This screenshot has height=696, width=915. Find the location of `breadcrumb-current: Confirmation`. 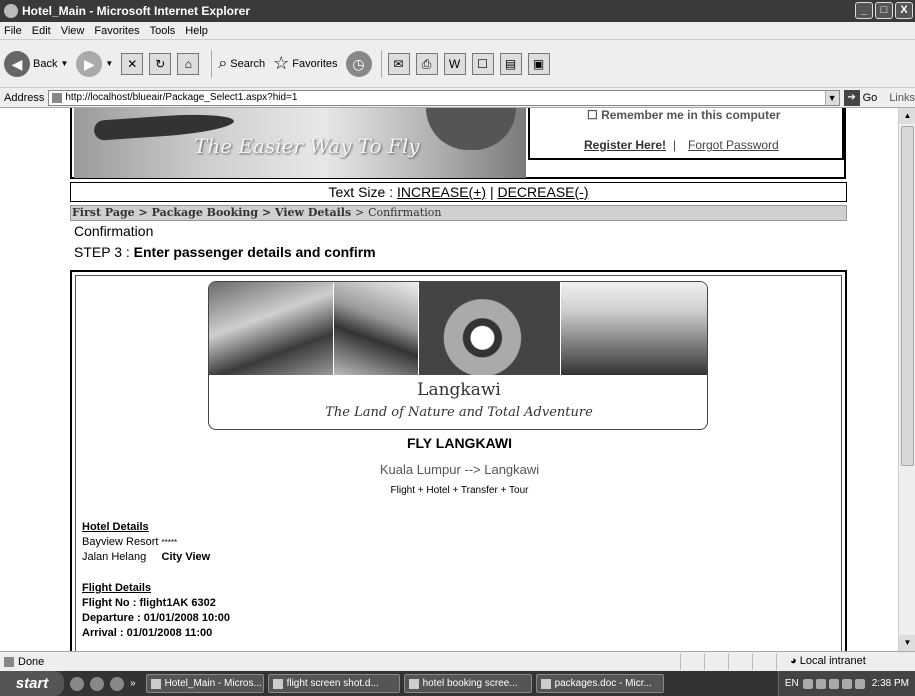

breadcrumb-current: Confirmation is located at coordinates (405, 212).